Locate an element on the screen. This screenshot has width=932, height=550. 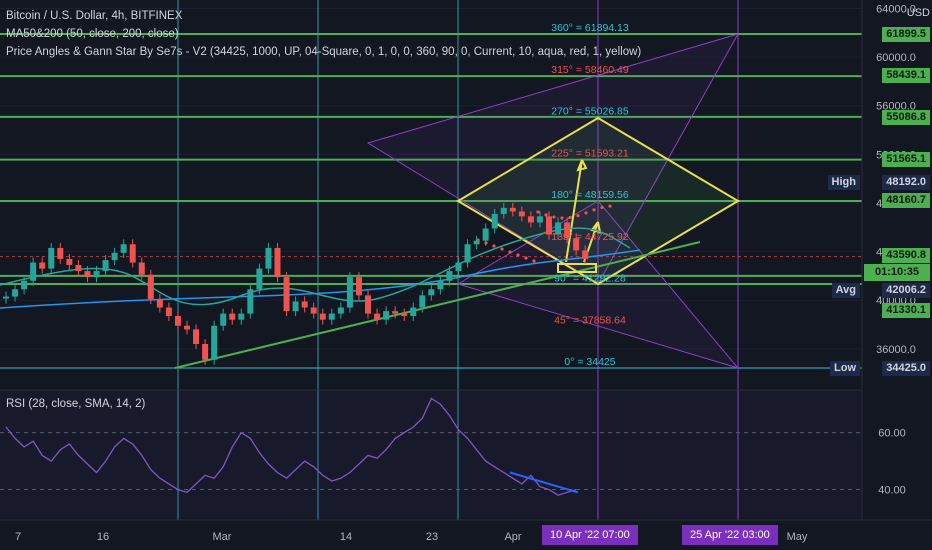
ma-indicator-label: MA50&200 (50, close, 200, close) is located at coordinates (92, 34).